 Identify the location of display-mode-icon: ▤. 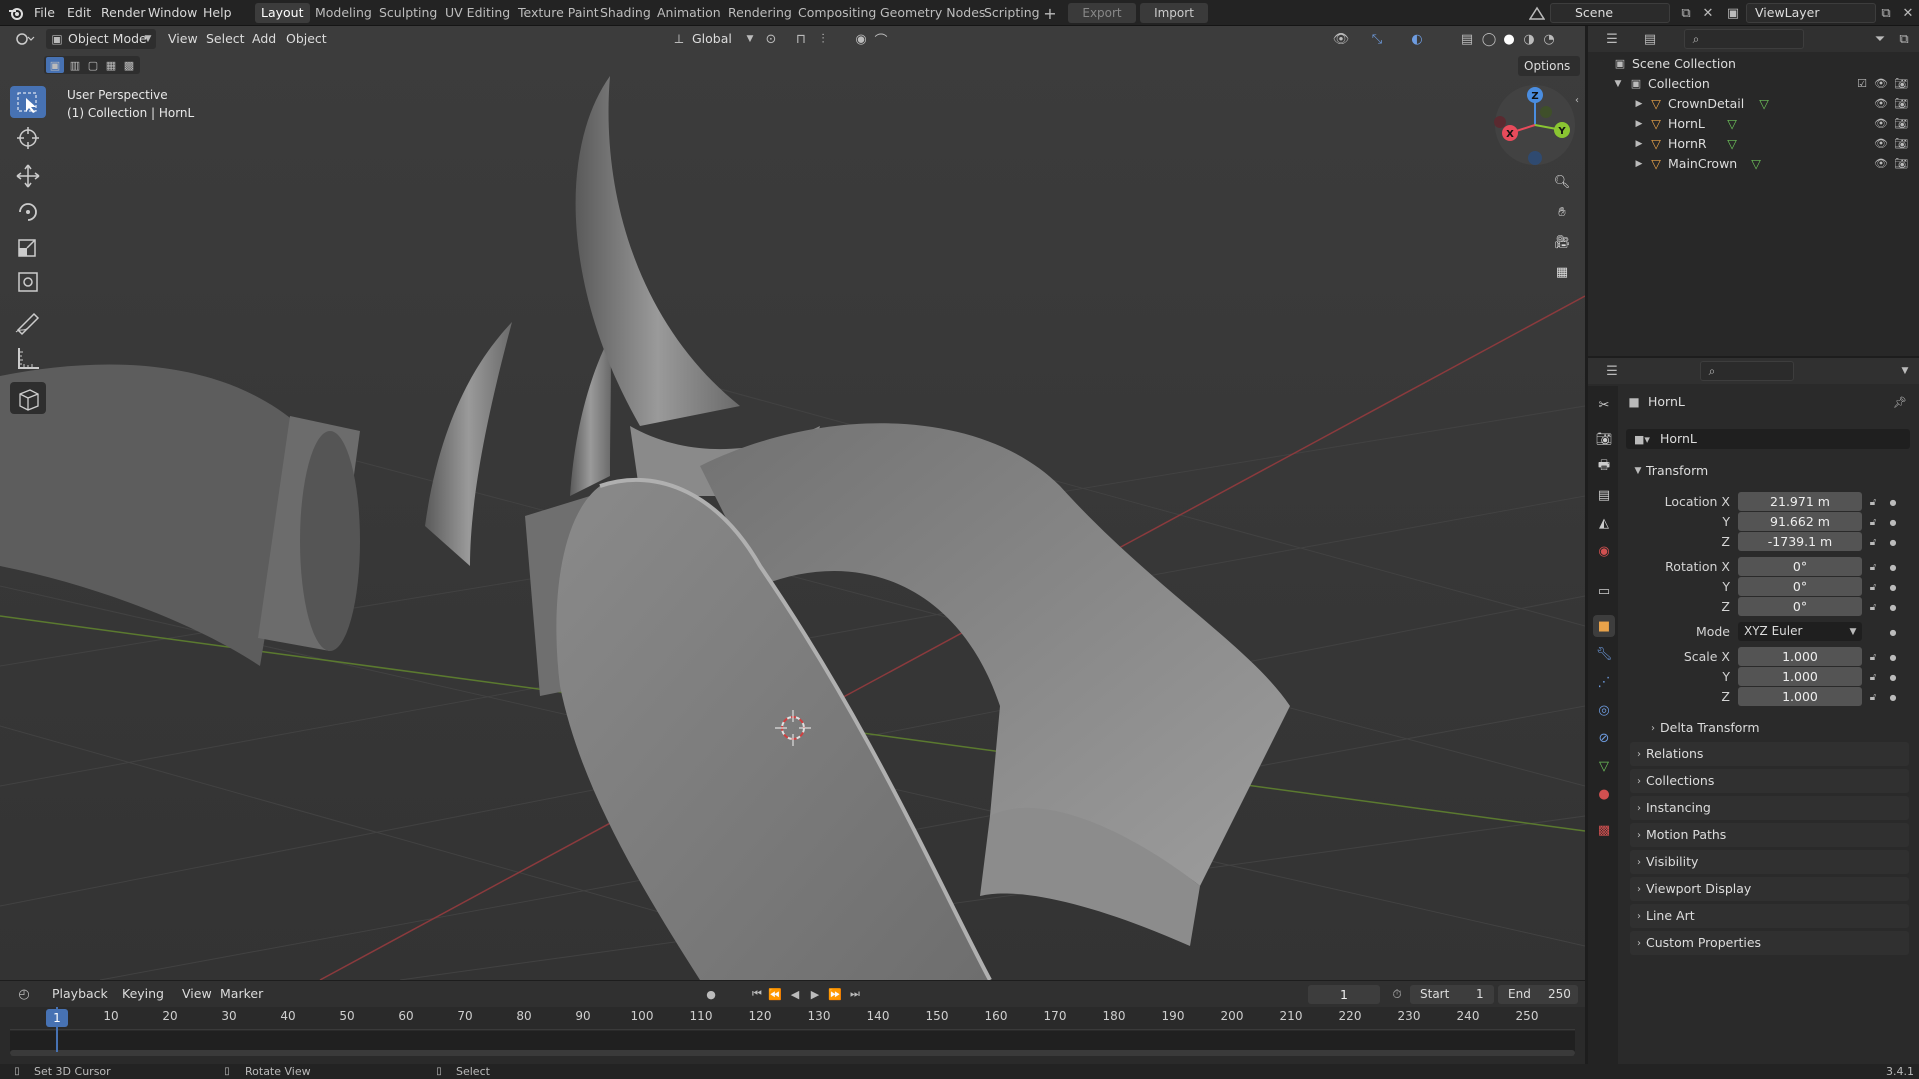
(1650, 39).